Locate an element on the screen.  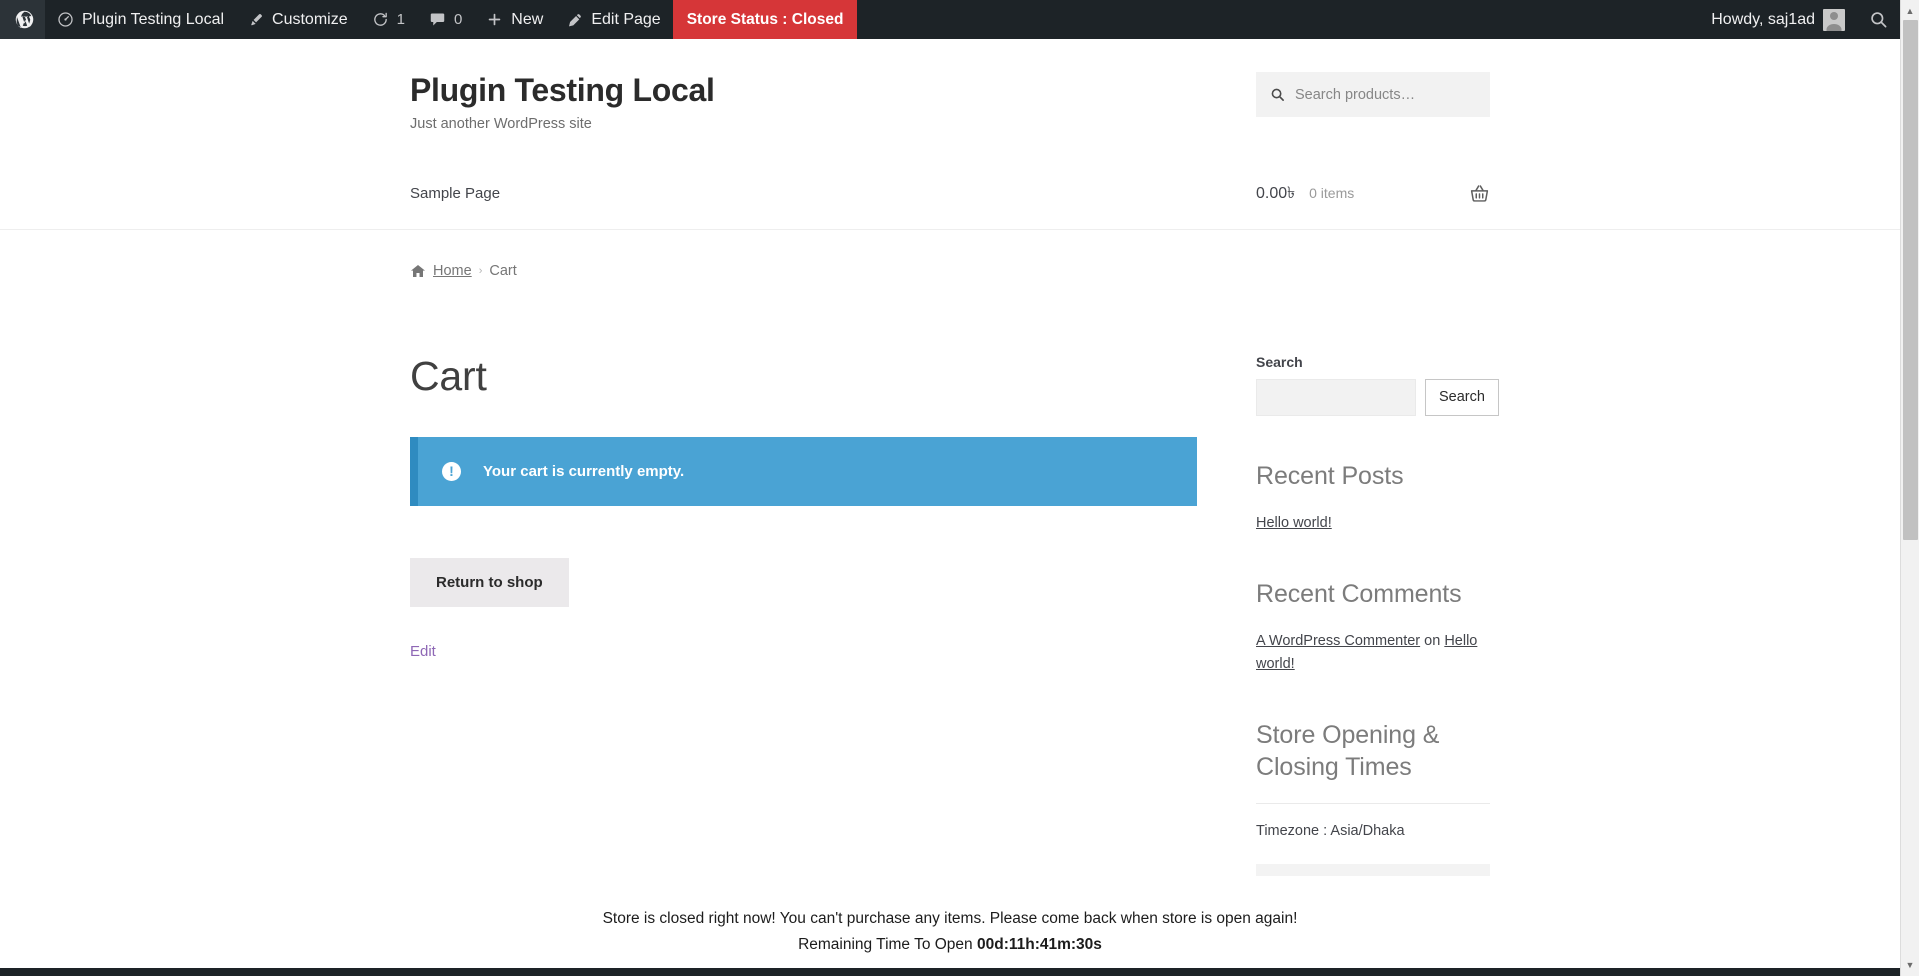
paintbrush-icon is located at coordinates (256, 20).